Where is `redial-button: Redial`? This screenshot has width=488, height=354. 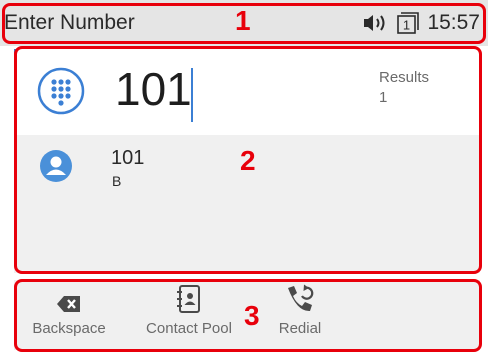 redial-button: Redial is located at coordinates (300, 315).